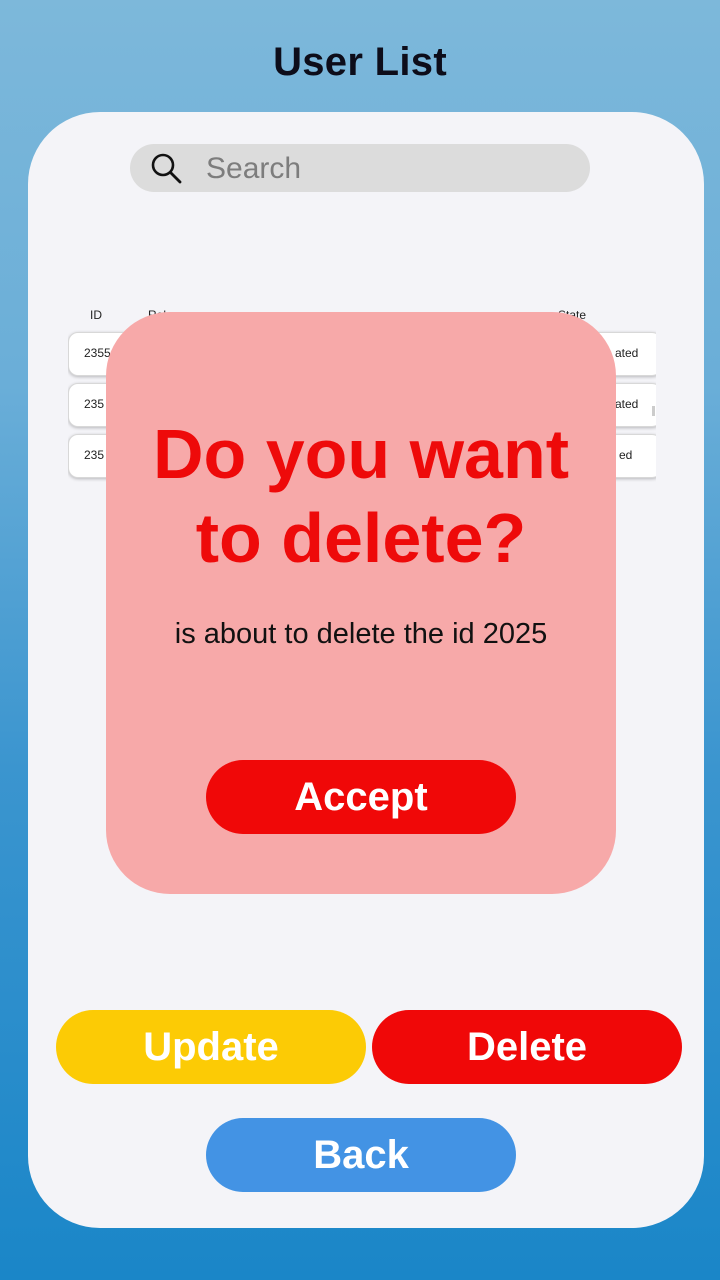 The height and width of the screenshot is (1280, 720). What do you see at coordinates (166, 168) in the screenshot?
I see `search-icon` at bounding box center [166, 168].